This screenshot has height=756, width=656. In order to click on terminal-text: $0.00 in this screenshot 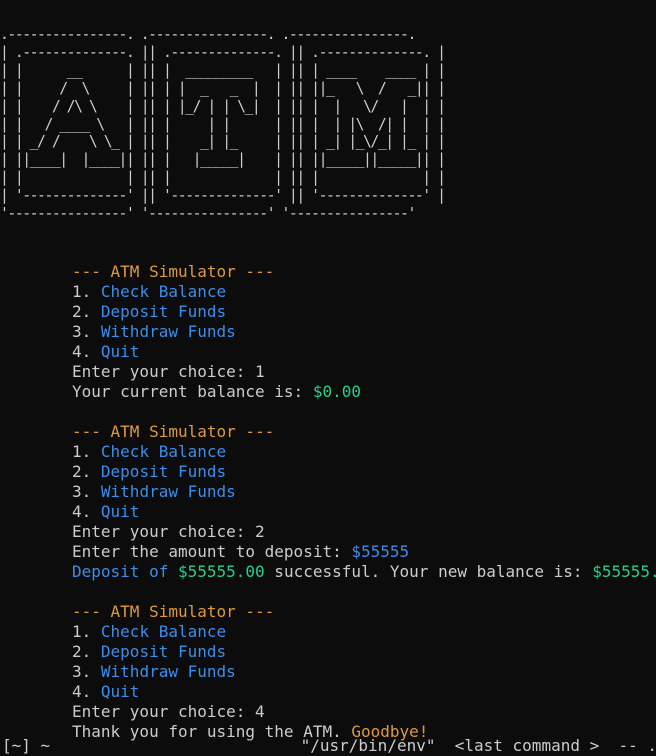, I will do `click(336, 391)`.